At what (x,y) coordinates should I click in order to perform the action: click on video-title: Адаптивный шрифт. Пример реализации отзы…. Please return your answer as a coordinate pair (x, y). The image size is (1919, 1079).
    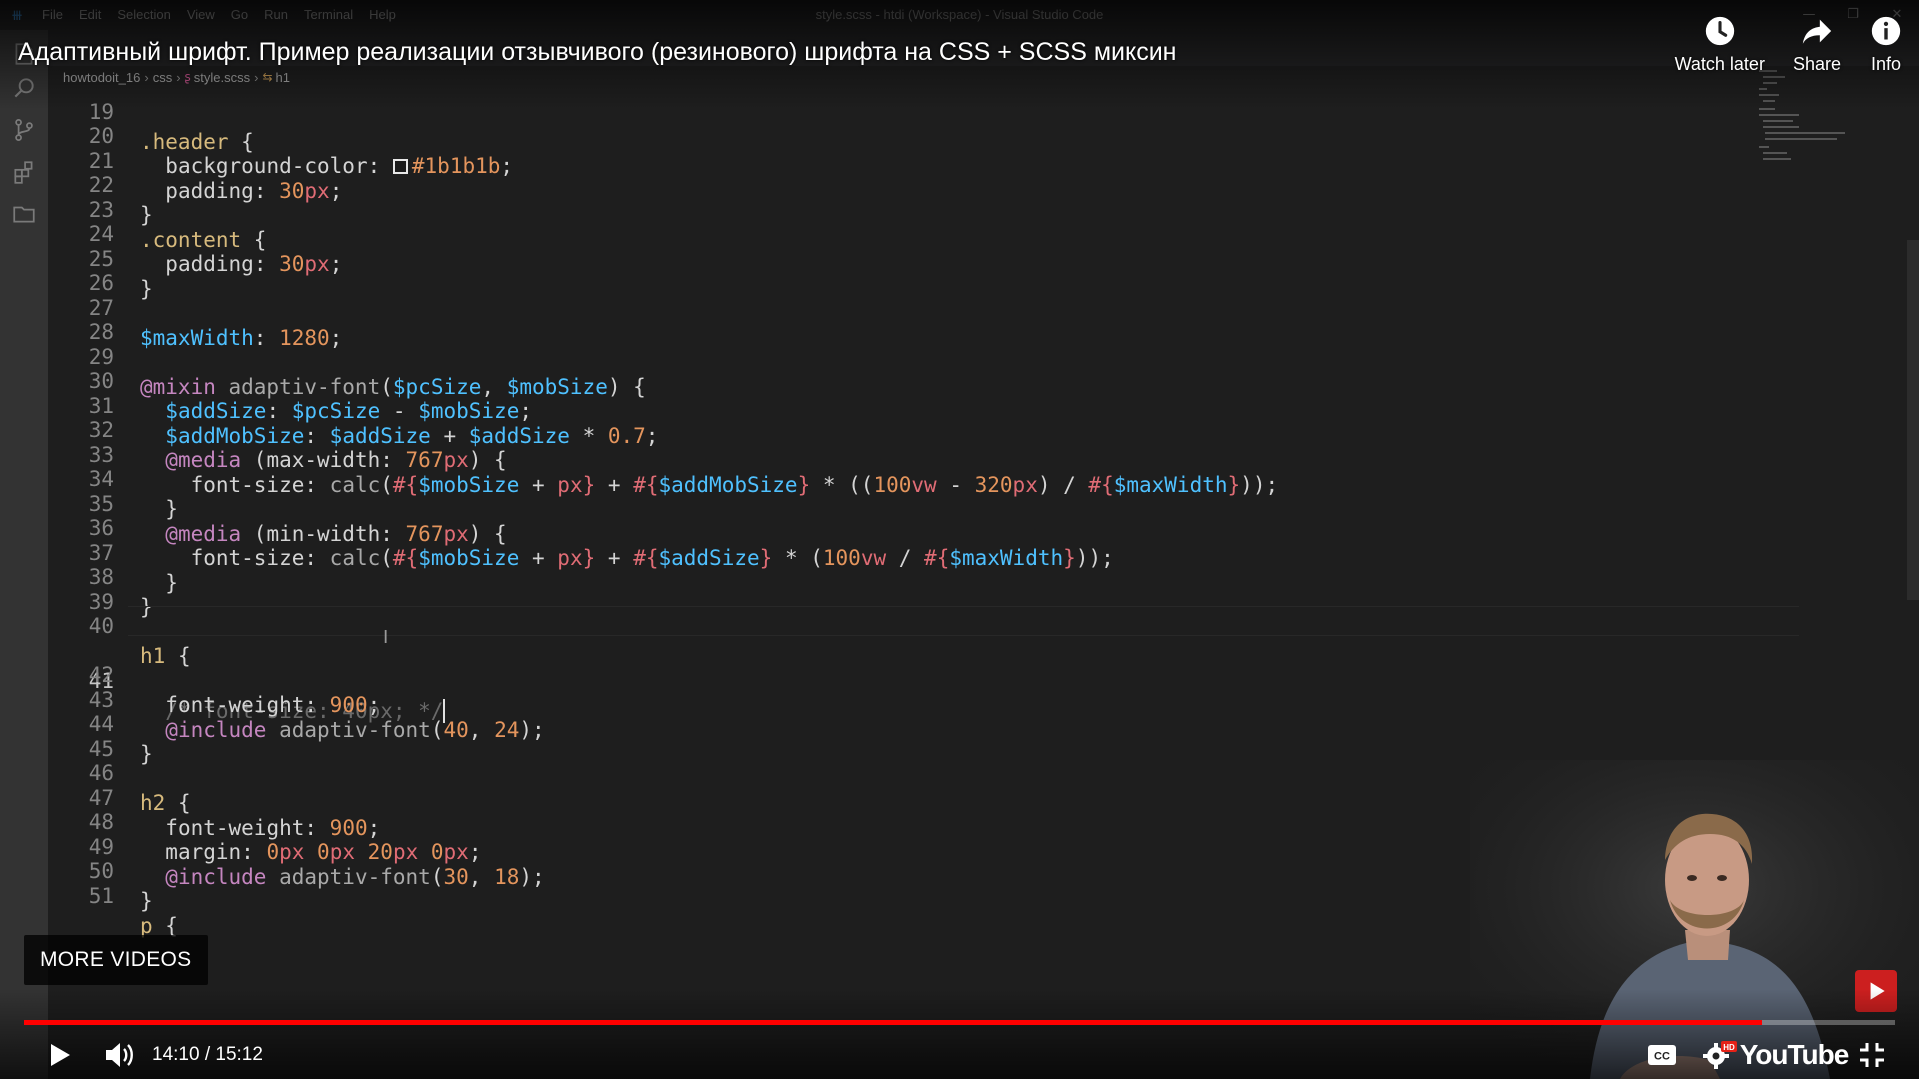
    Looking at the image, I should click on (597, 52).